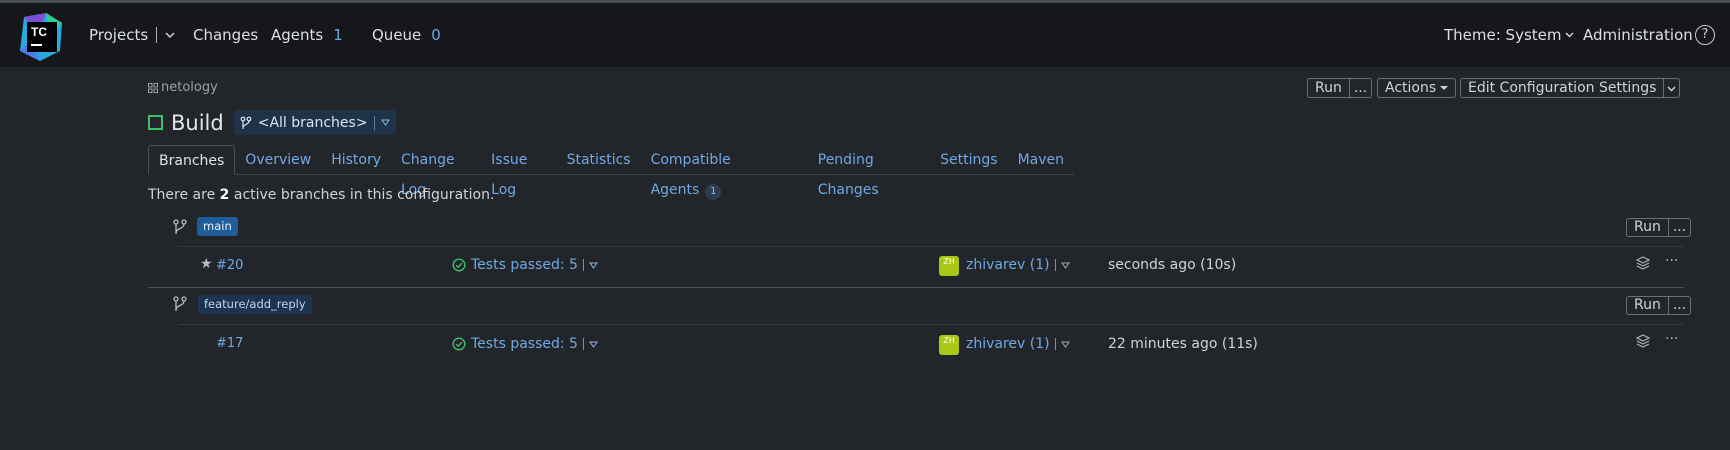  What do you see at coordinates (297, 35) in the screenshot?
I see `nav-agents-label: Agents` at bounding box center [297, 35].